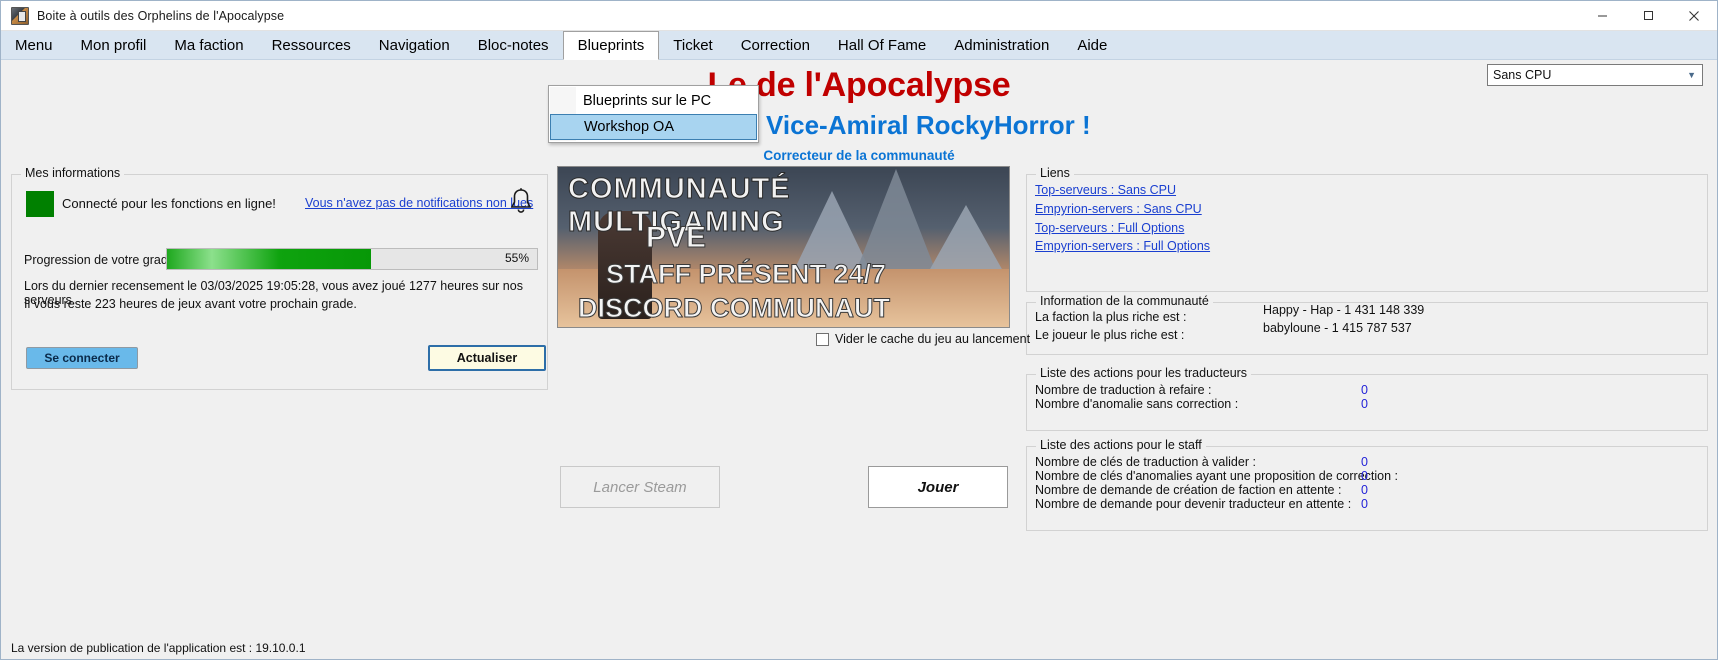 This screenshot has height=660, width=1718. I want to click on translations-to-redo-value: 0, so click(1364, 390).